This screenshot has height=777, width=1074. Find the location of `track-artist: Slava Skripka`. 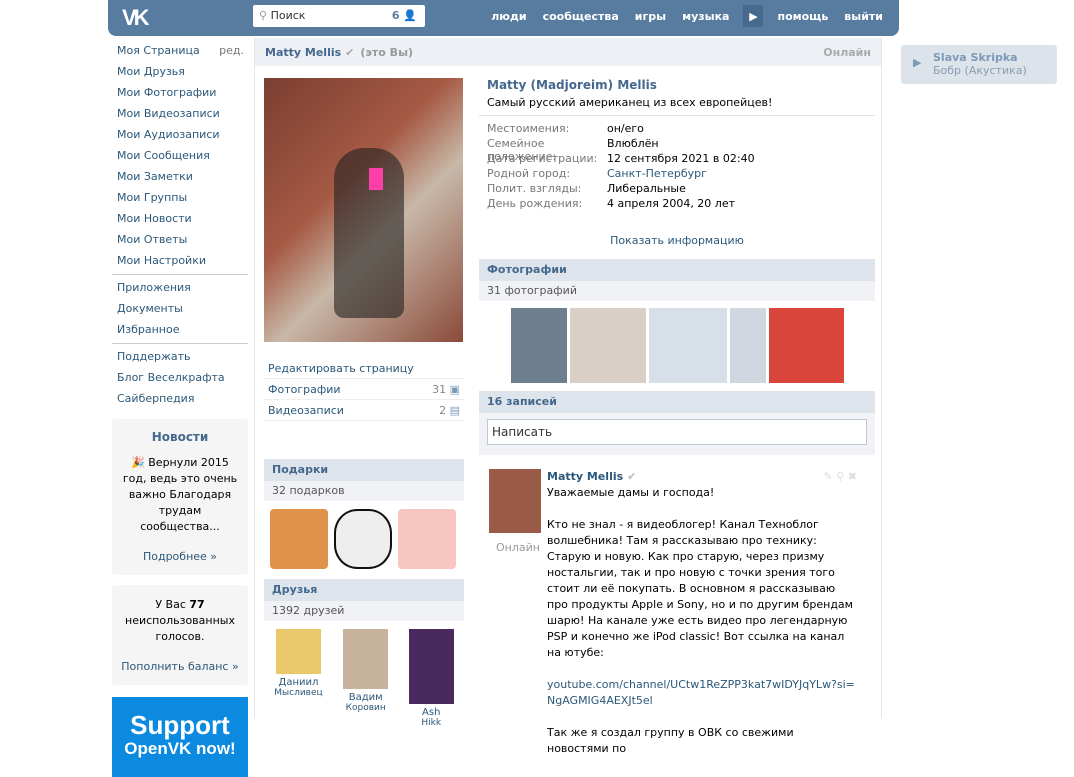

track-artist: Slava Skripka is located at coordinates (975, 57).